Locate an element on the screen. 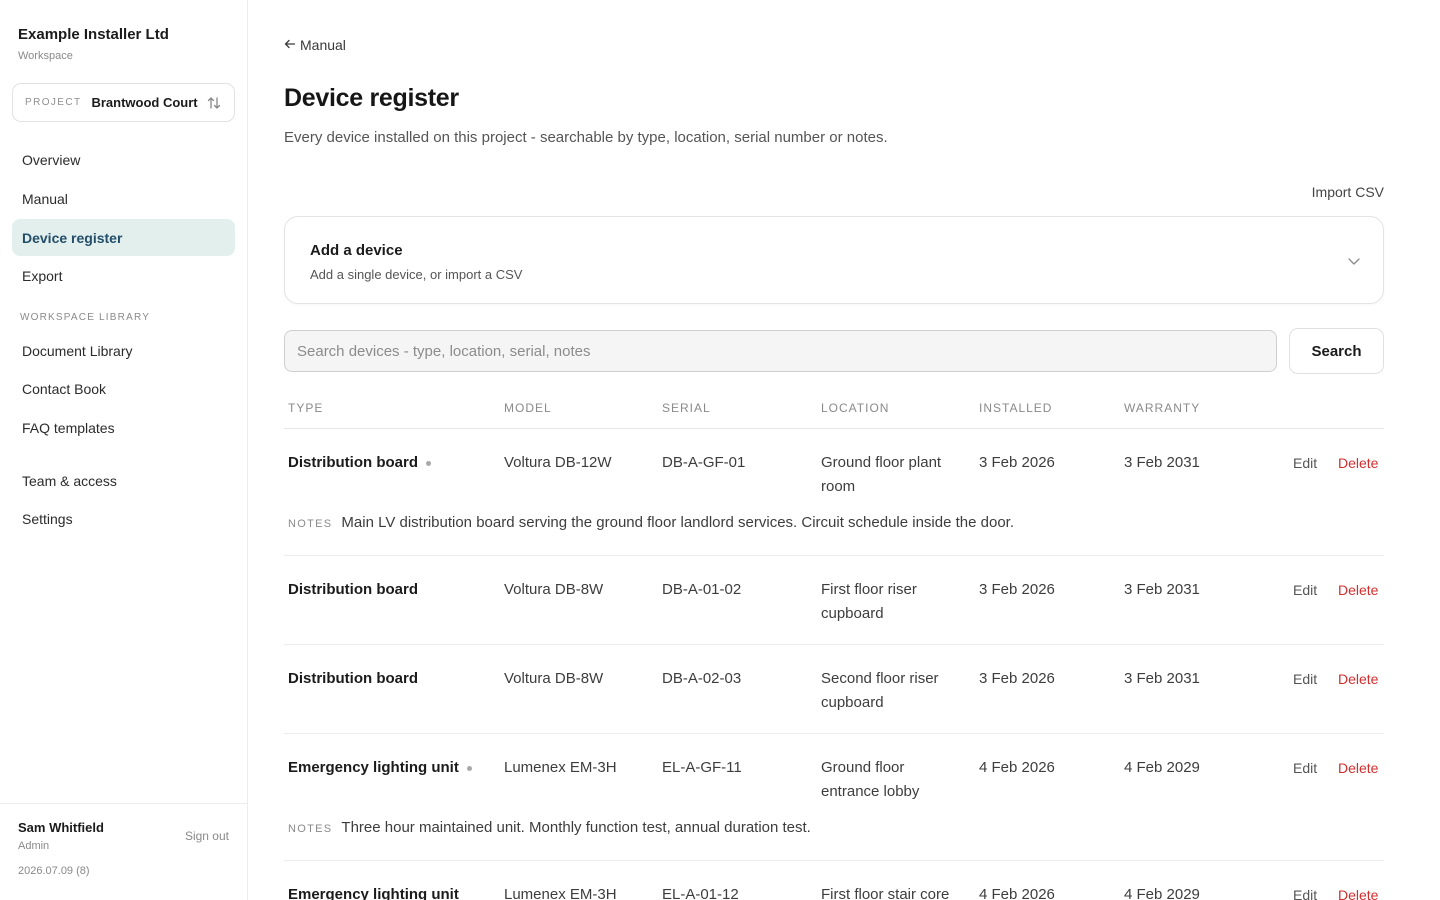 Image resolution: width=1440 pixels, height=900 pixels. device-serial: DB-A-01-02 is located at coordinates (702, 589).